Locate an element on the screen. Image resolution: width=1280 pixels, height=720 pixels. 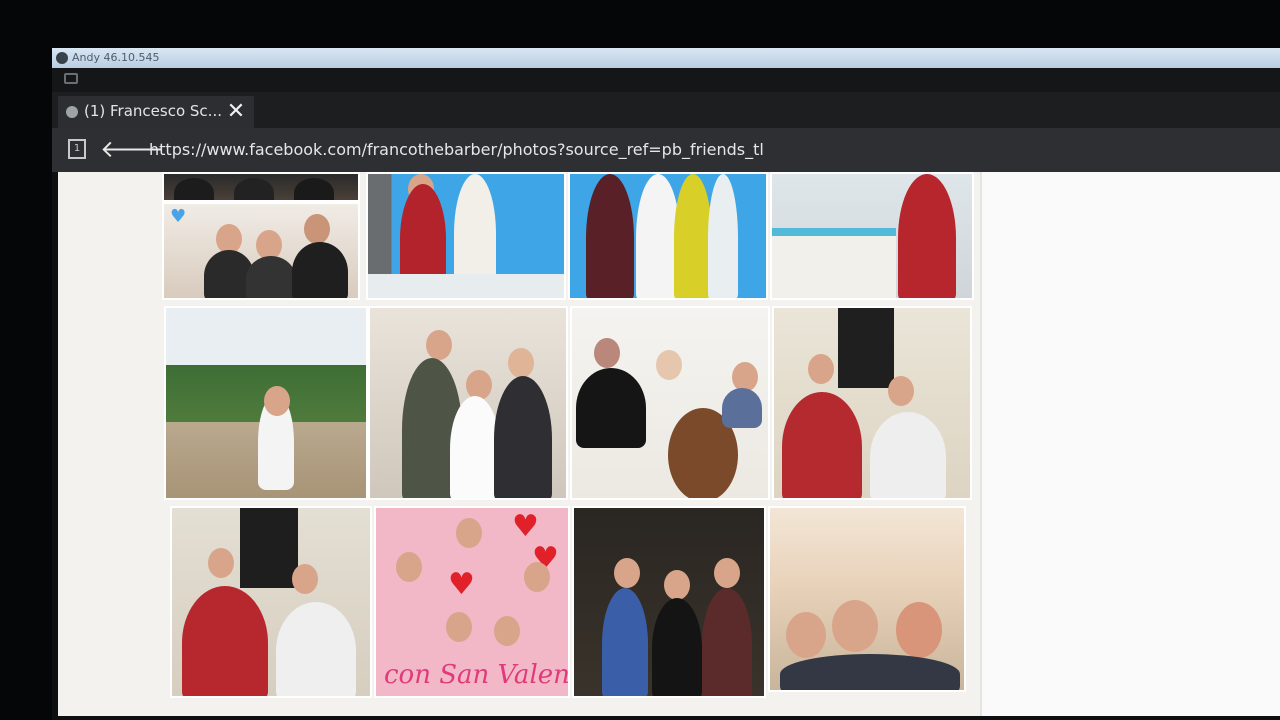
andy-app-icon is located at coordinates (62, 58).